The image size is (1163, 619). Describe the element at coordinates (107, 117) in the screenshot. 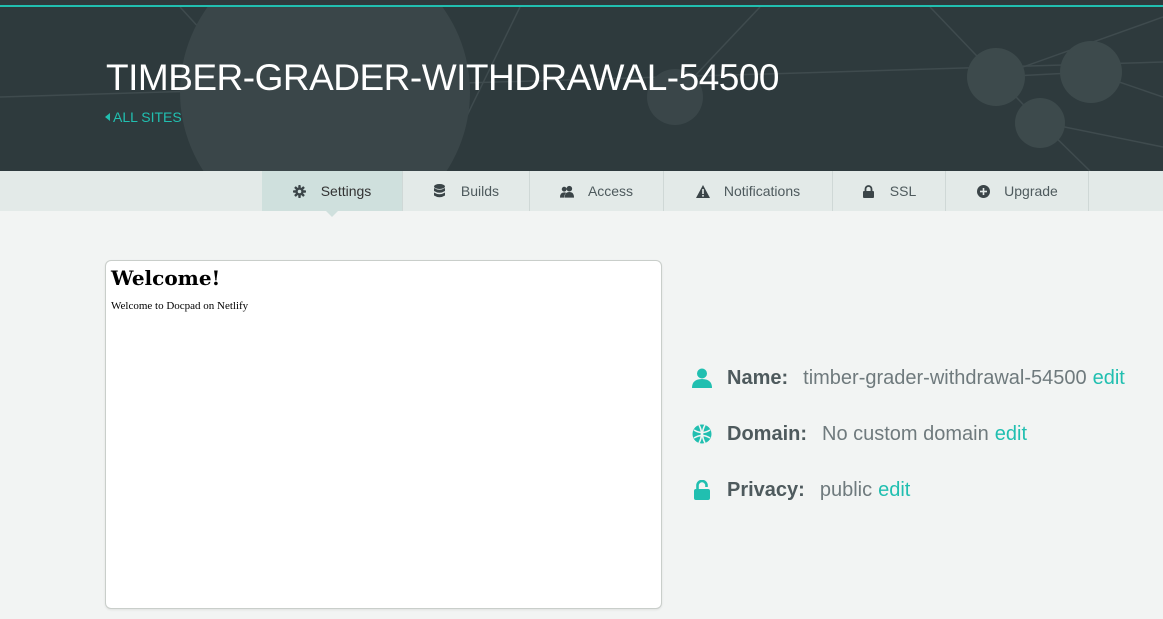

I see `caret-left-icon` at that location.